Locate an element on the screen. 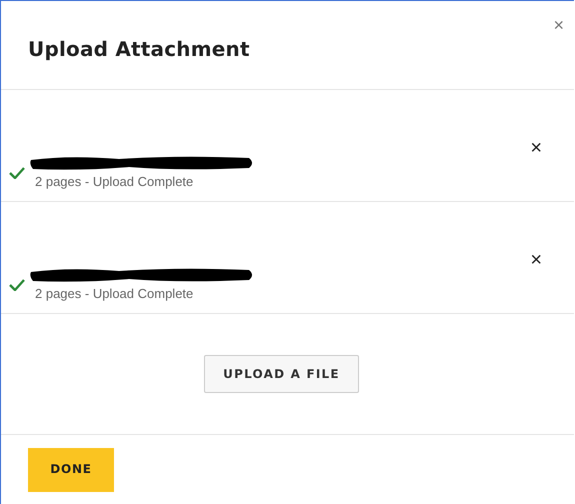  upload-button: UPLOAD A FILE is located at coordinates (281, 374).